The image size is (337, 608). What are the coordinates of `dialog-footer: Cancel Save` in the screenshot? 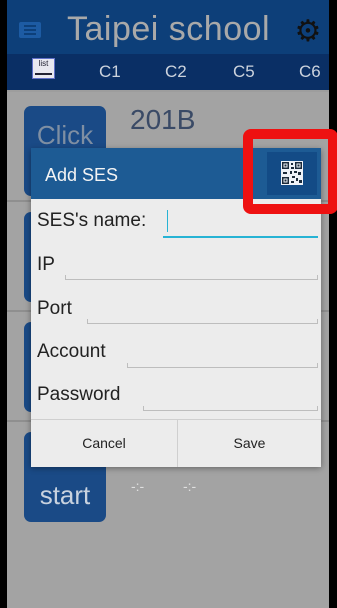 It's located at (176, 443).